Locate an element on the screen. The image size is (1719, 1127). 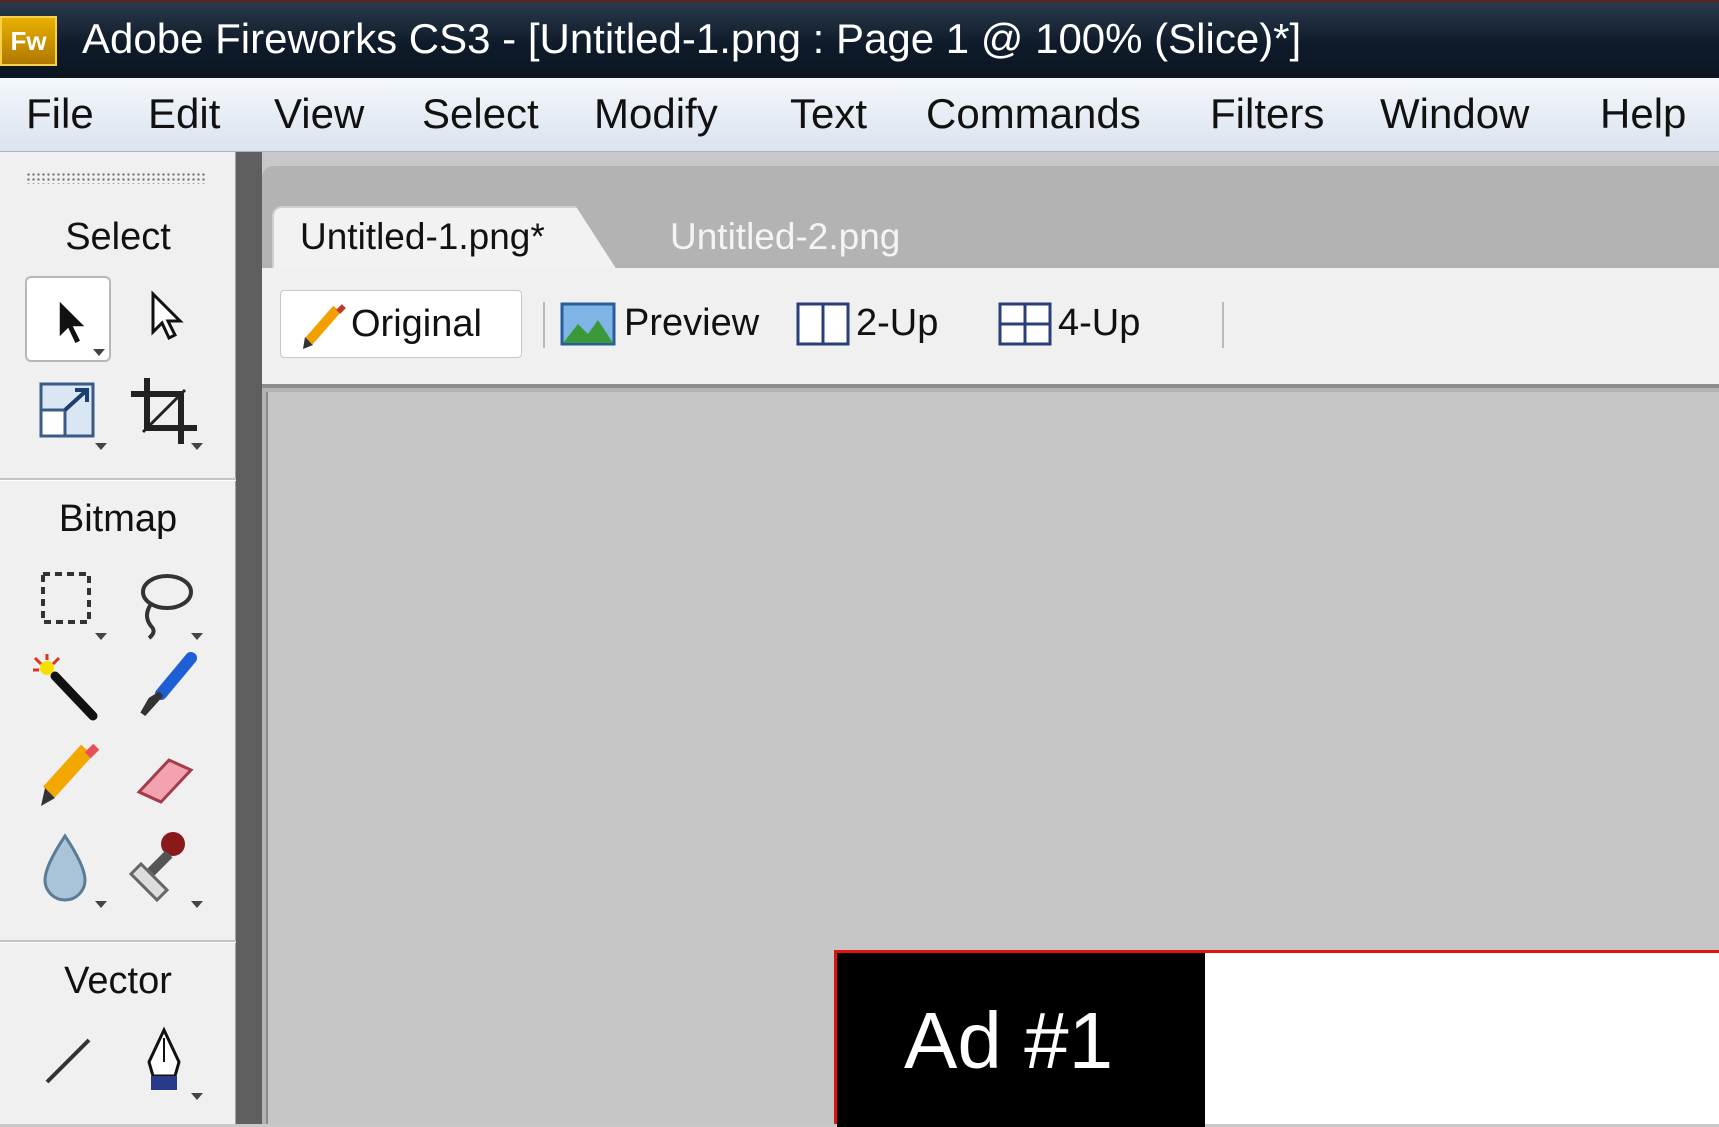
pencil-tool is located at coordinates (68, 779).